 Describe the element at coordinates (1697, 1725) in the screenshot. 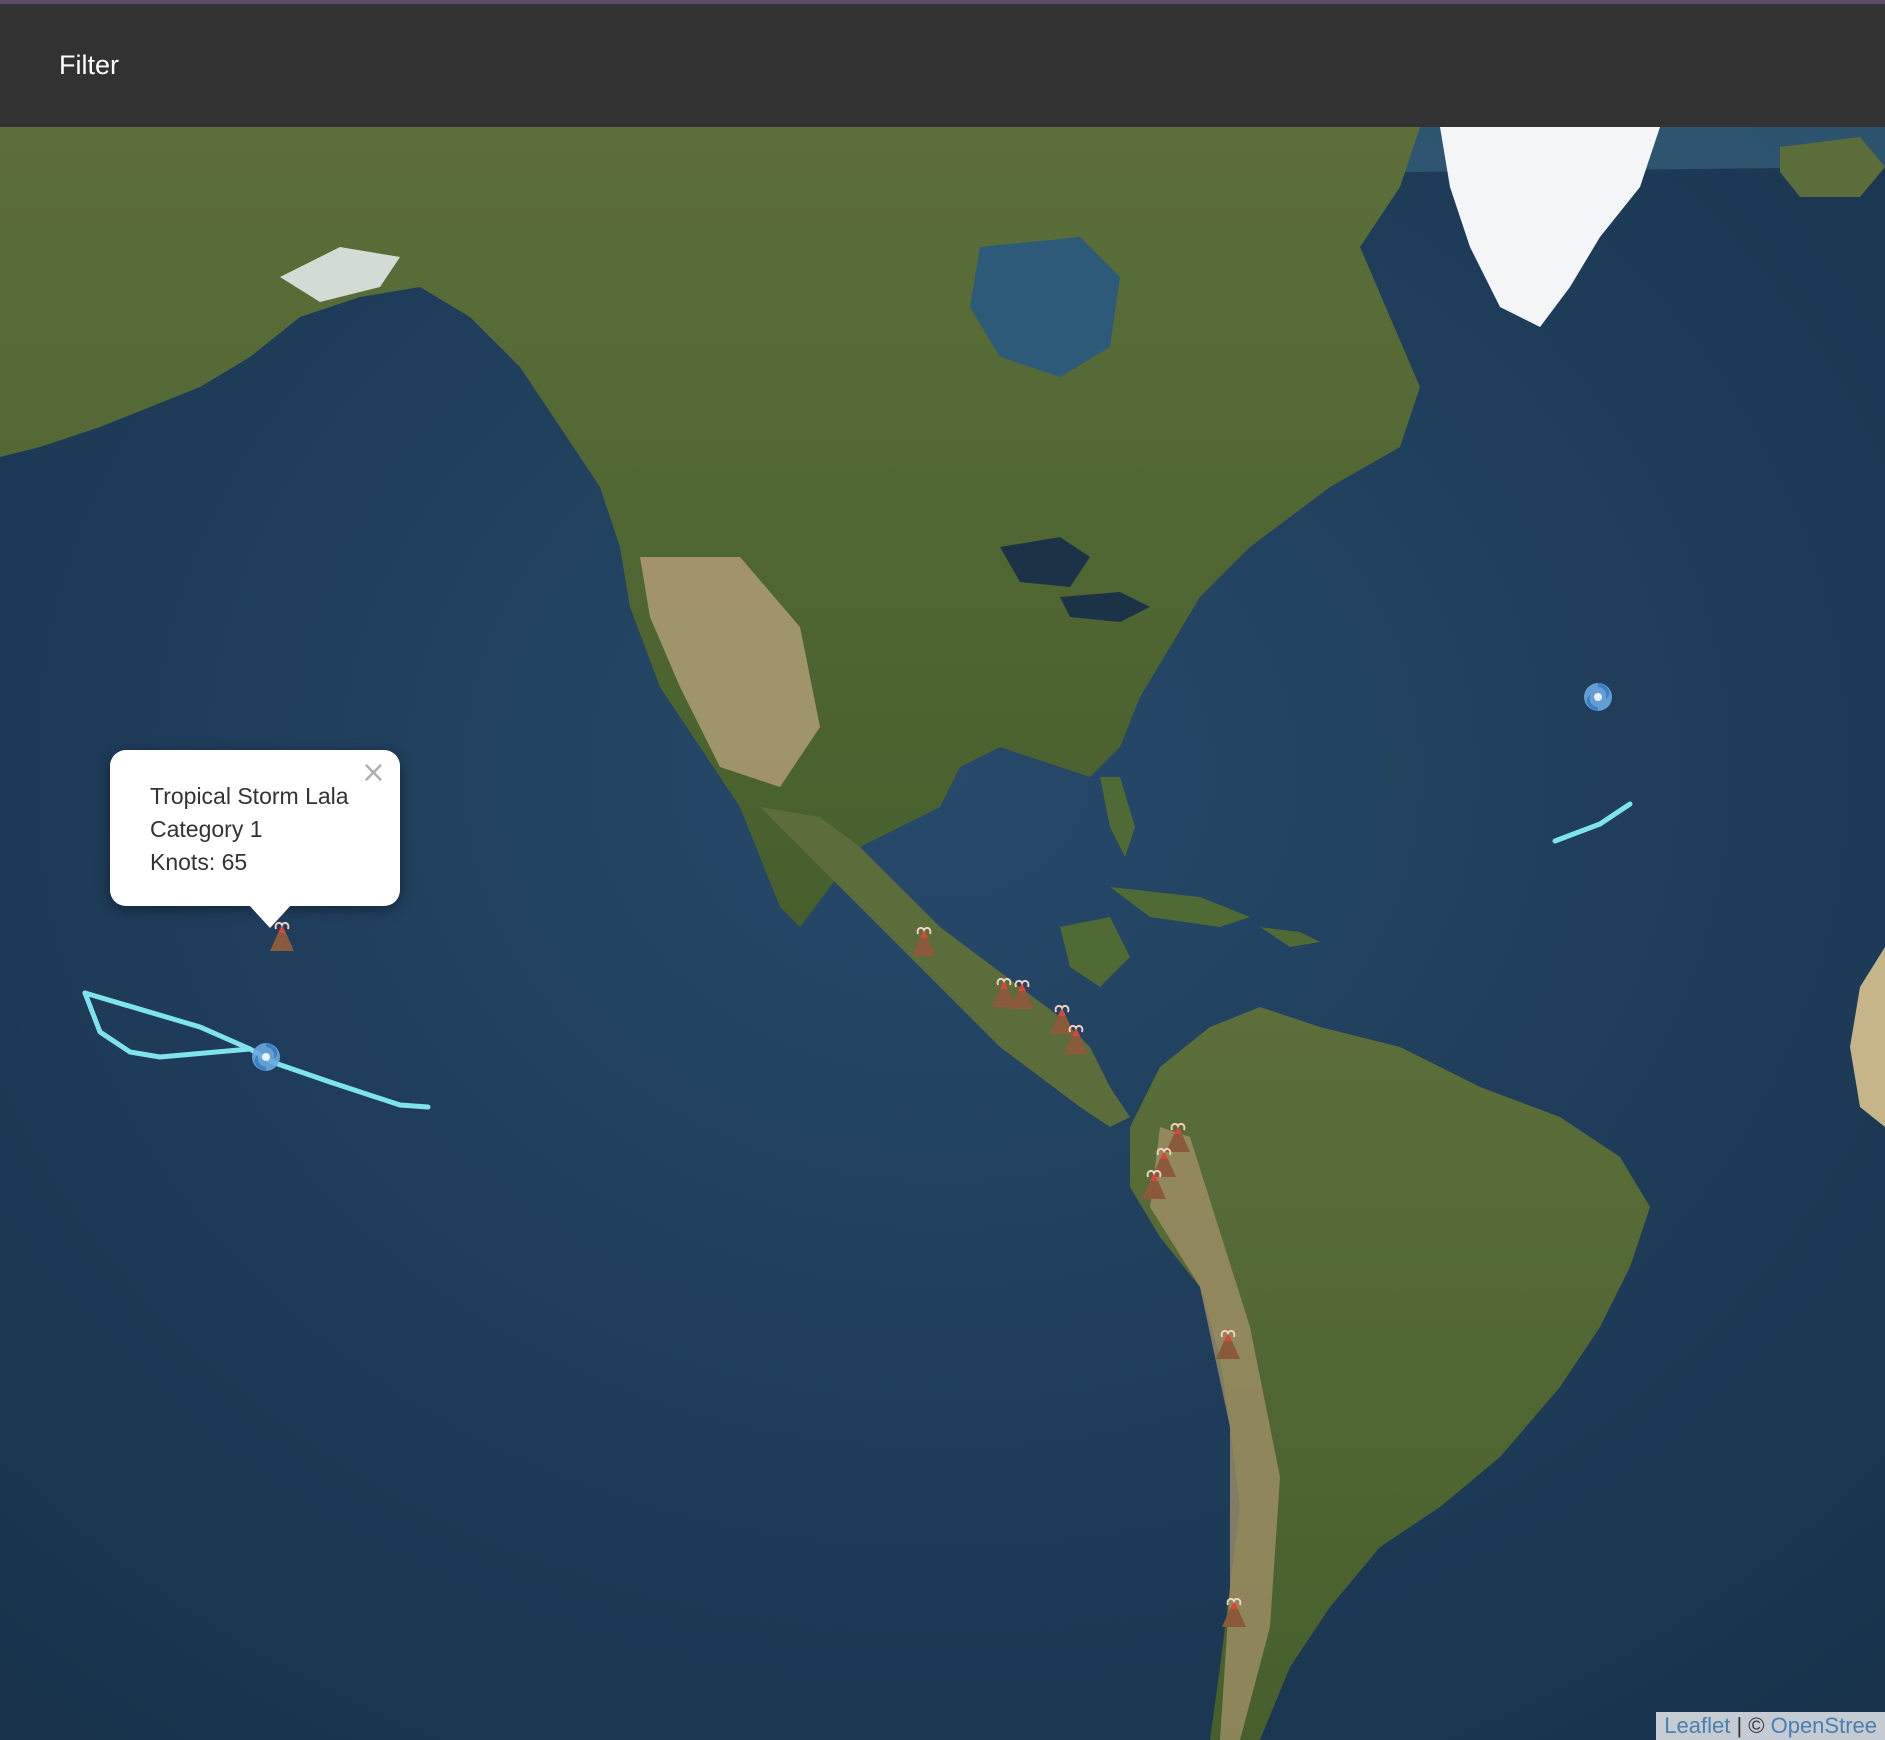

I see `leaflet-link: Leaflet` at that location.